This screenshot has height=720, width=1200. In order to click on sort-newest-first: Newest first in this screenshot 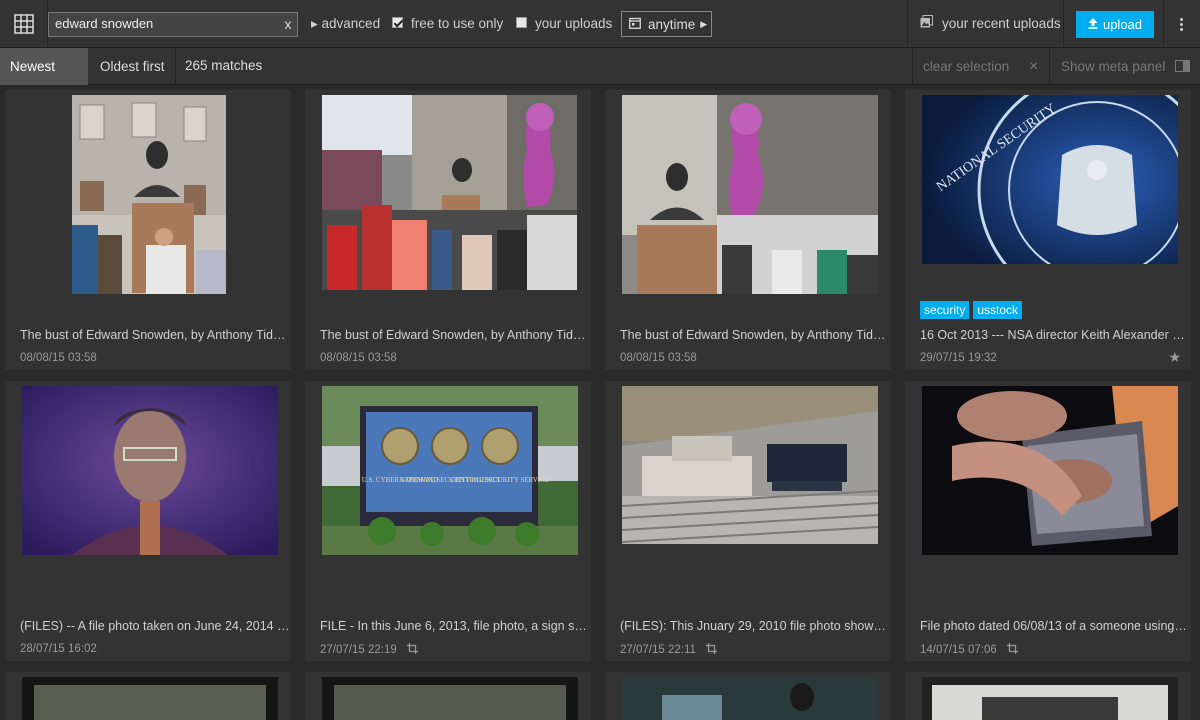, I will do `click(44, 79)`.